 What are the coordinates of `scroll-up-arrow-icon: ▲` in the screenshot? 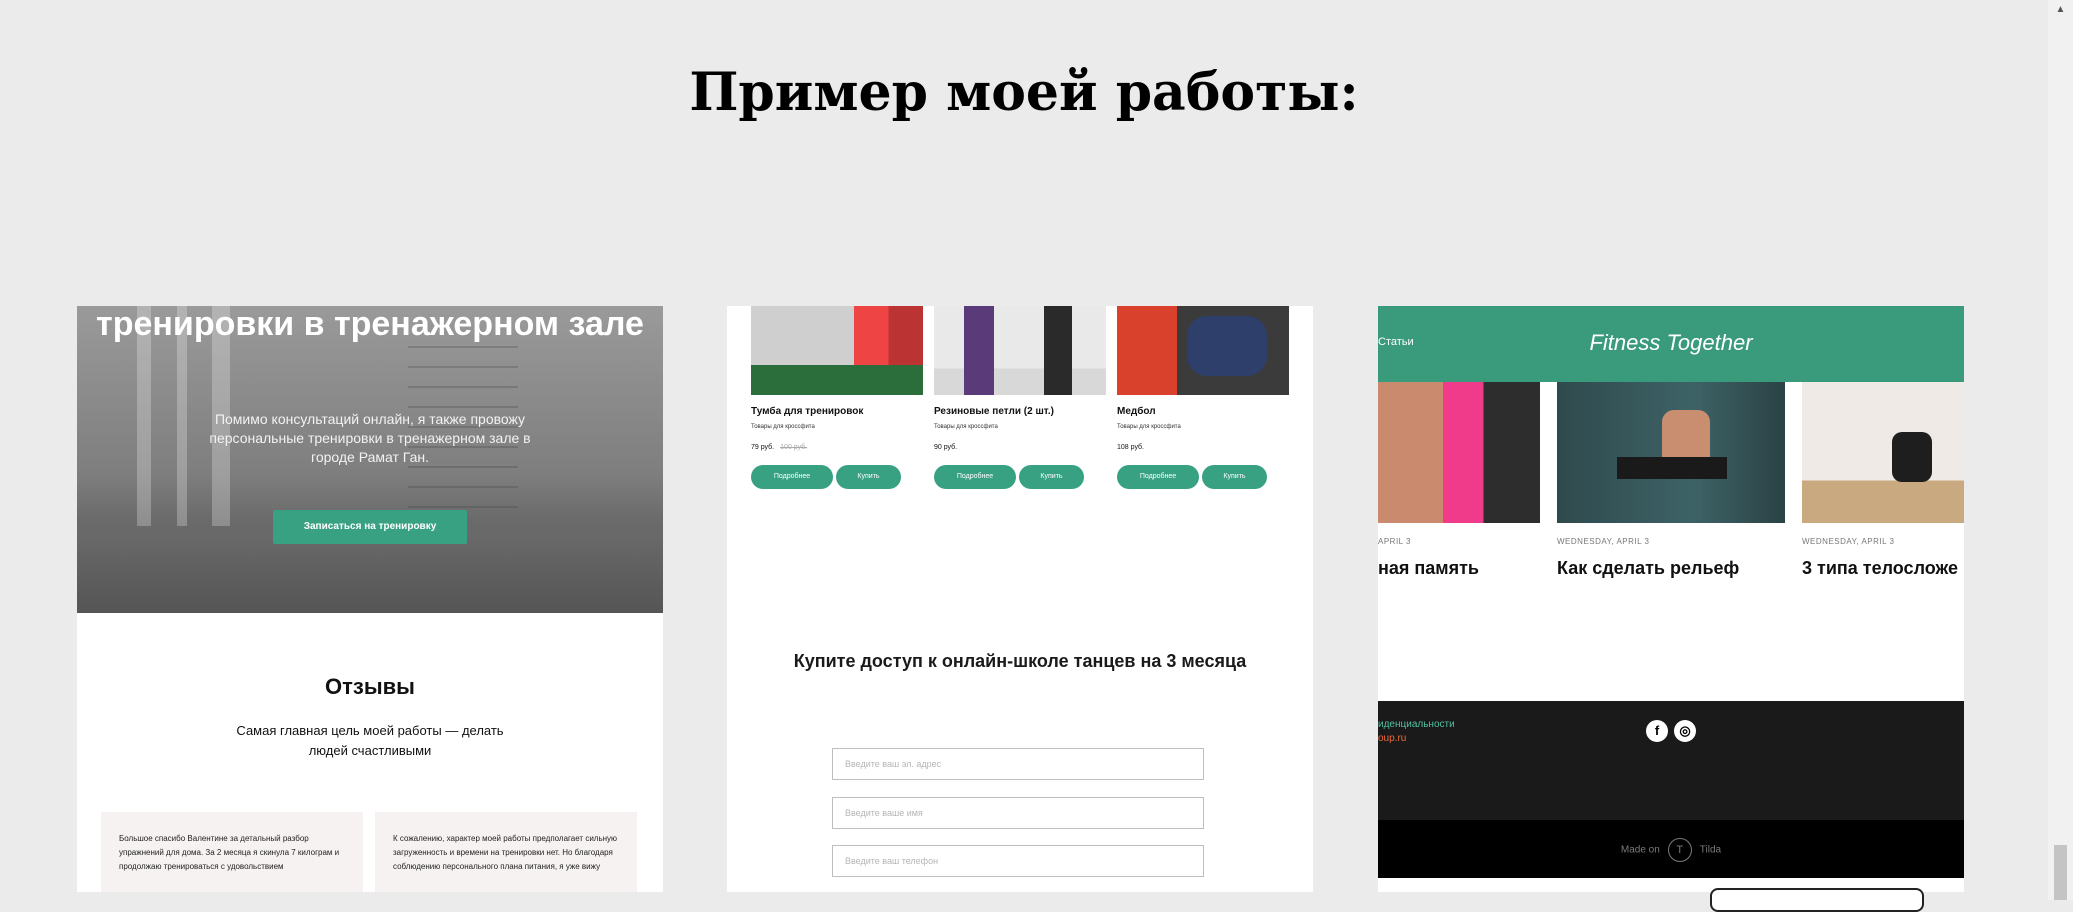 It's located at (2060, 10).